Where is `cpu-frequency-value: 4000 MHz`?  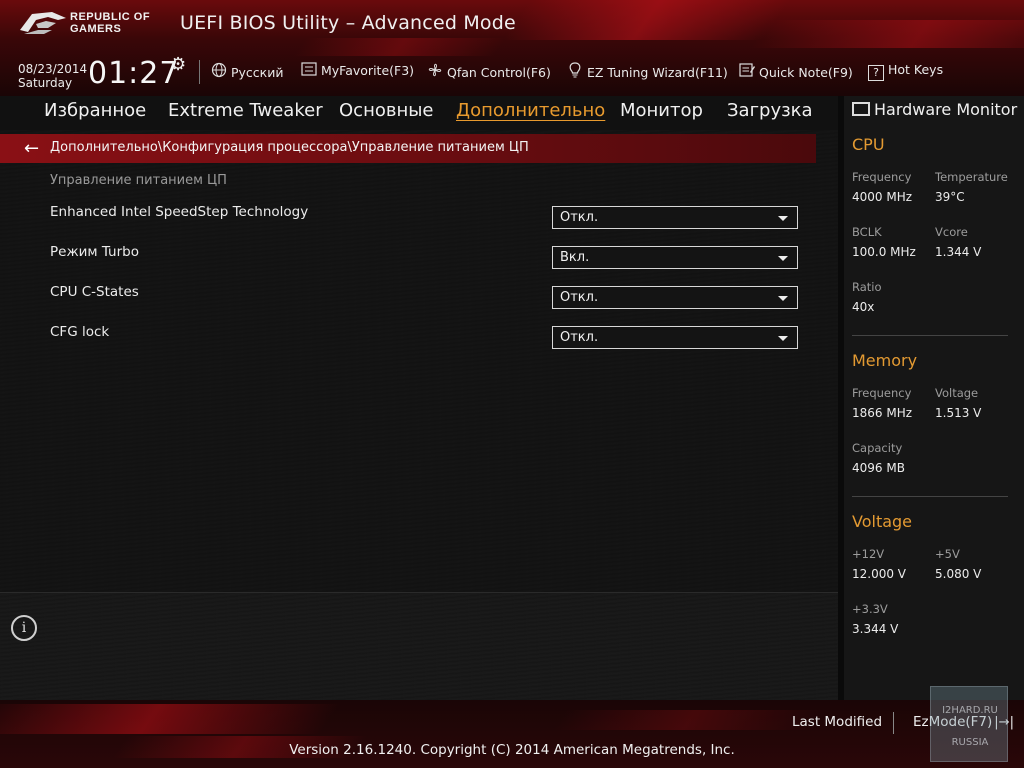 cpu-frequency-value: 4000 MHz is located at coordinates (882, 197).